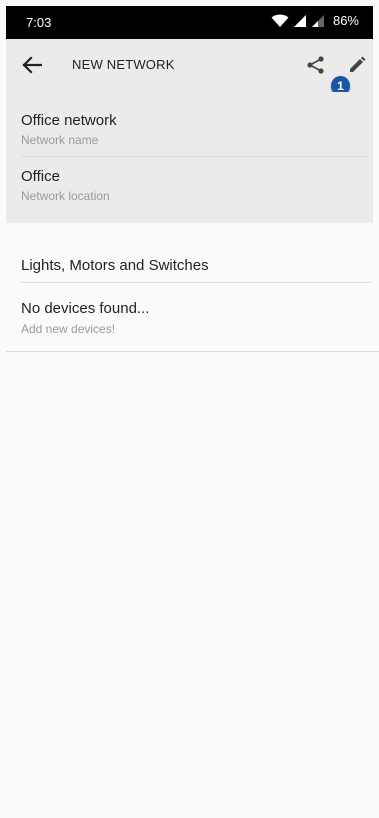 This screenshot has height=818, width=379. I want to click on page-title: NEW NETWORK, so click(123, 64).